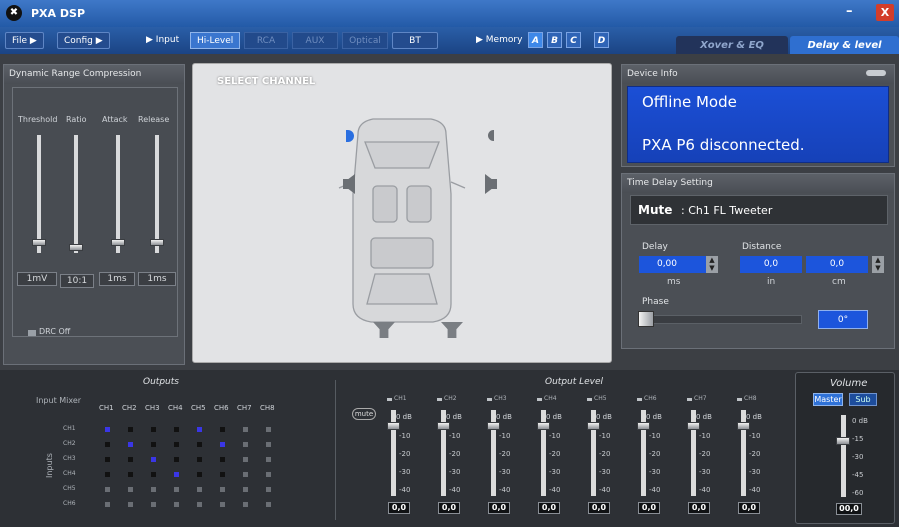 This screenshot has width=899, height=527. I want to click on fader-tick: -30, so click(655, 472).